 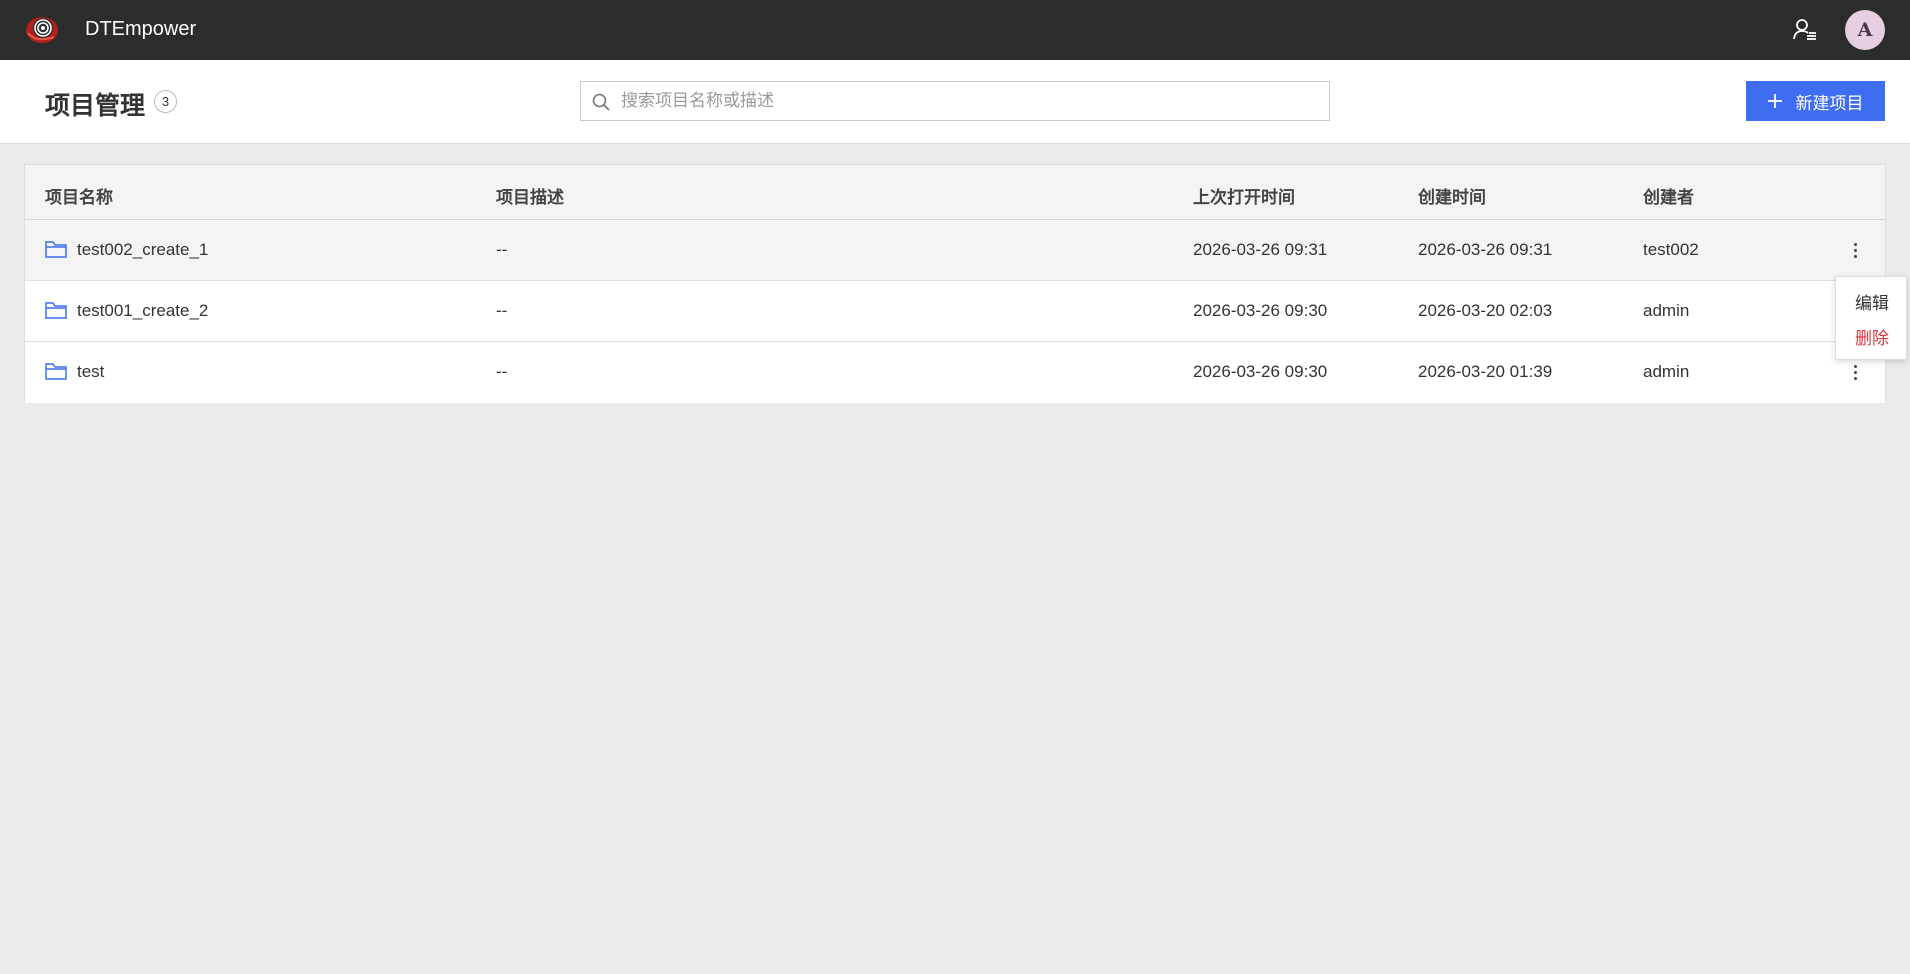 I want to click on user-avatar: A, so click(x=1865, y=30).